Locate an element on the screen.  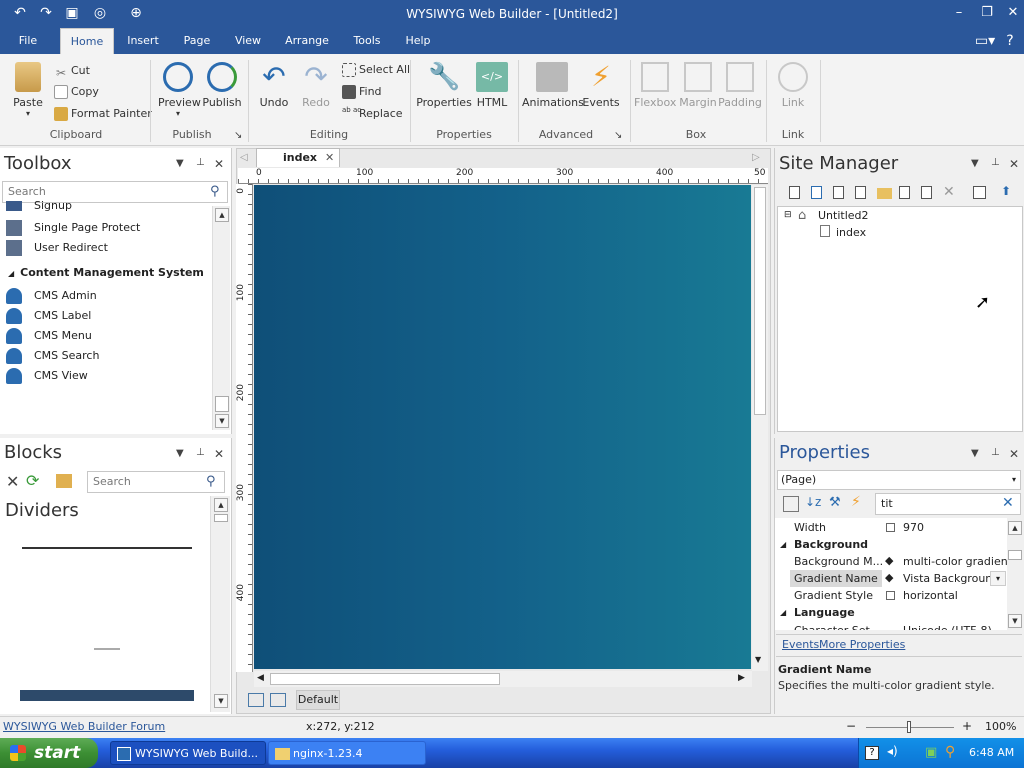
move-up-icon: ⬆ is located at coordinates (1006, 191).